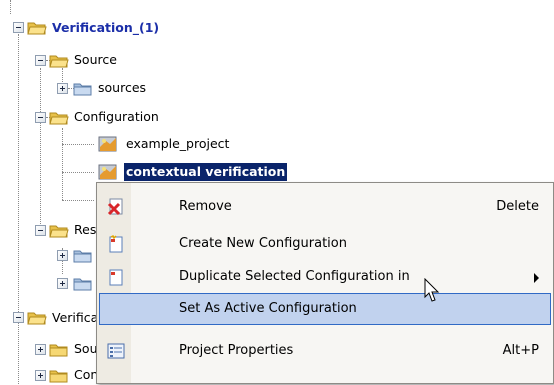  What do you see at coordinates (263, 243) in the screenshot?
I see `menu-item-label: Create New Configuration` at bounding box center [263, 243].